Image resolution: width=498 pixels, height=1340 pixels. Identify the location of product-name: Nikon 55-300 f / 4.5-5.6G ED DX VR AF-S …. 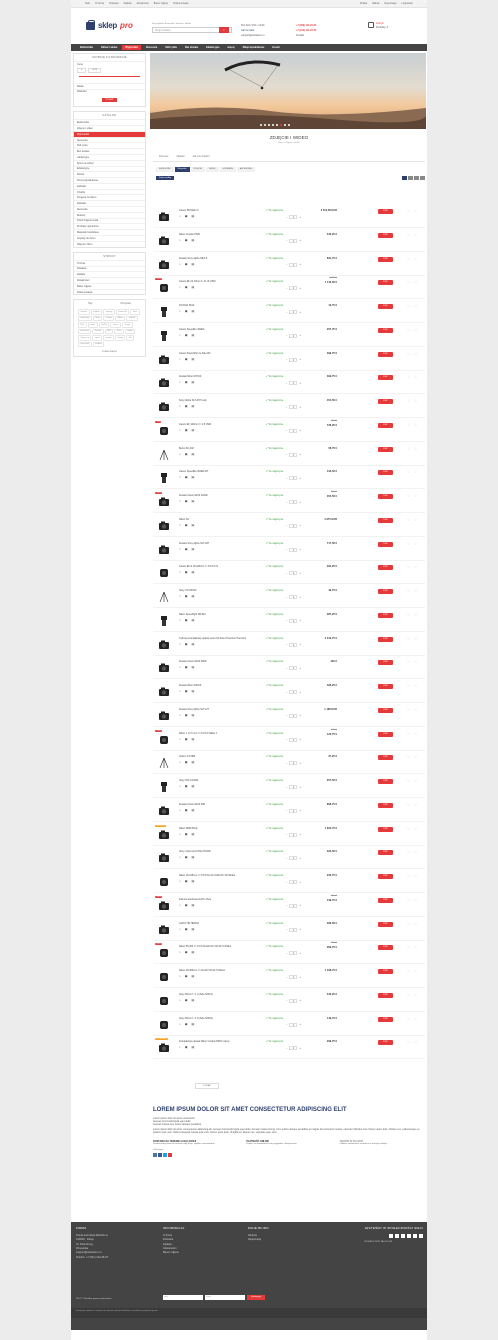
(219, 946).